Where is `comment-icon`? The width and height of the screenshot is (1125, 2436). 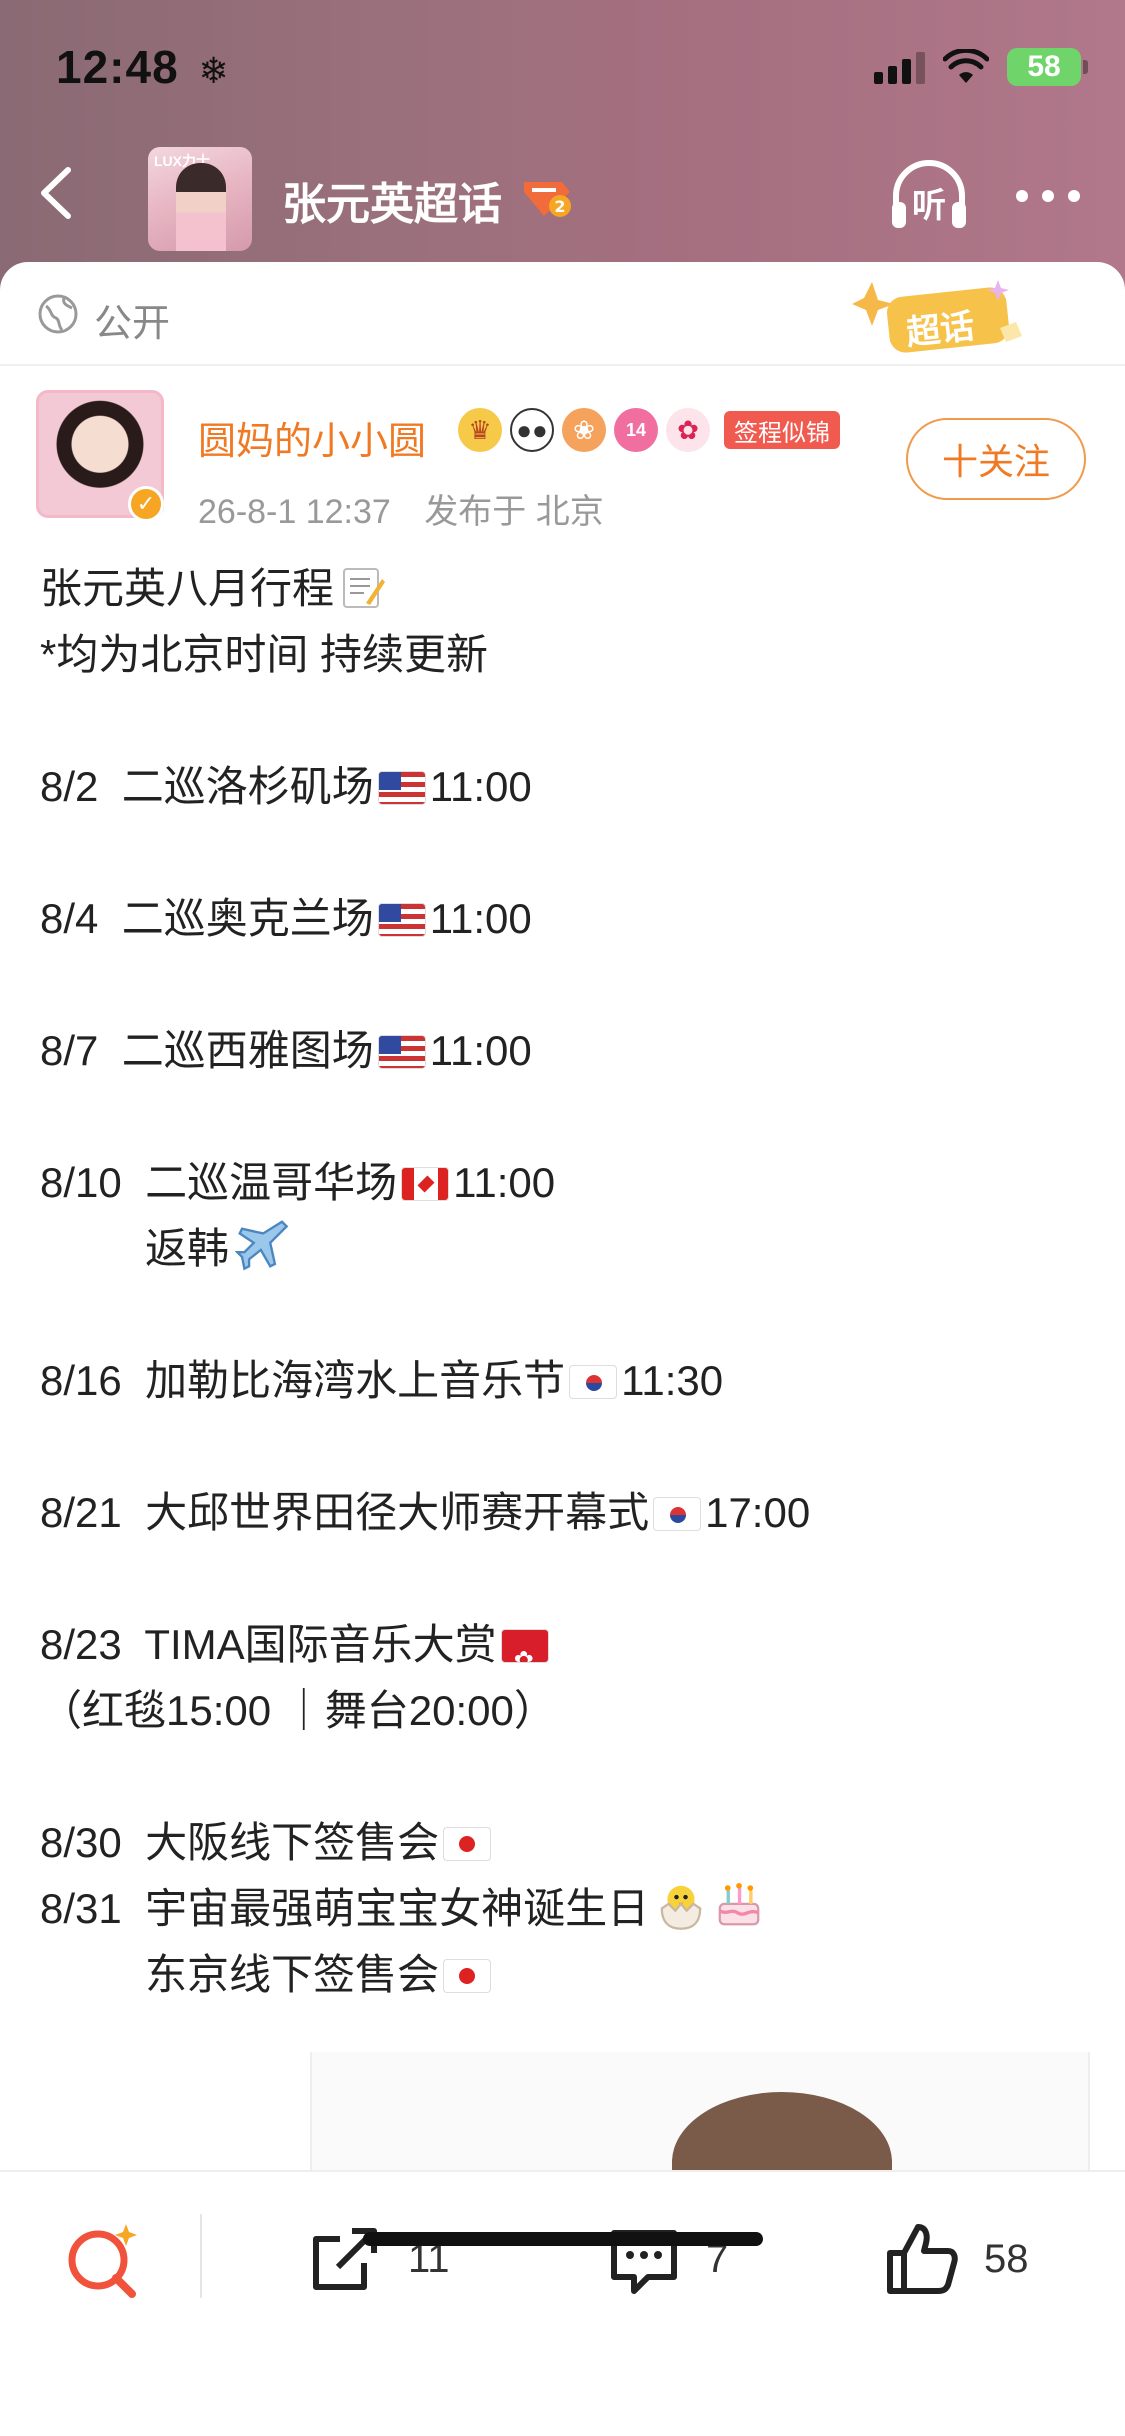 comment-icon is located at coordinates (644, 2262).